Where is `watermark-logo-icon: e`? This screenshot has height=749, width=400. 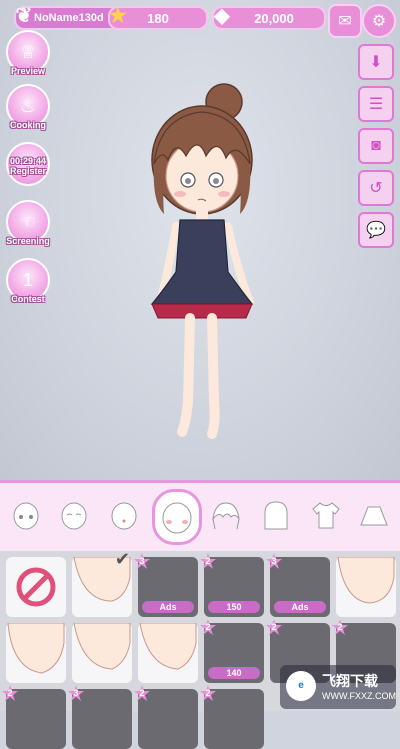 watermark-logo-icon: e is located at coordinates (301, 686).